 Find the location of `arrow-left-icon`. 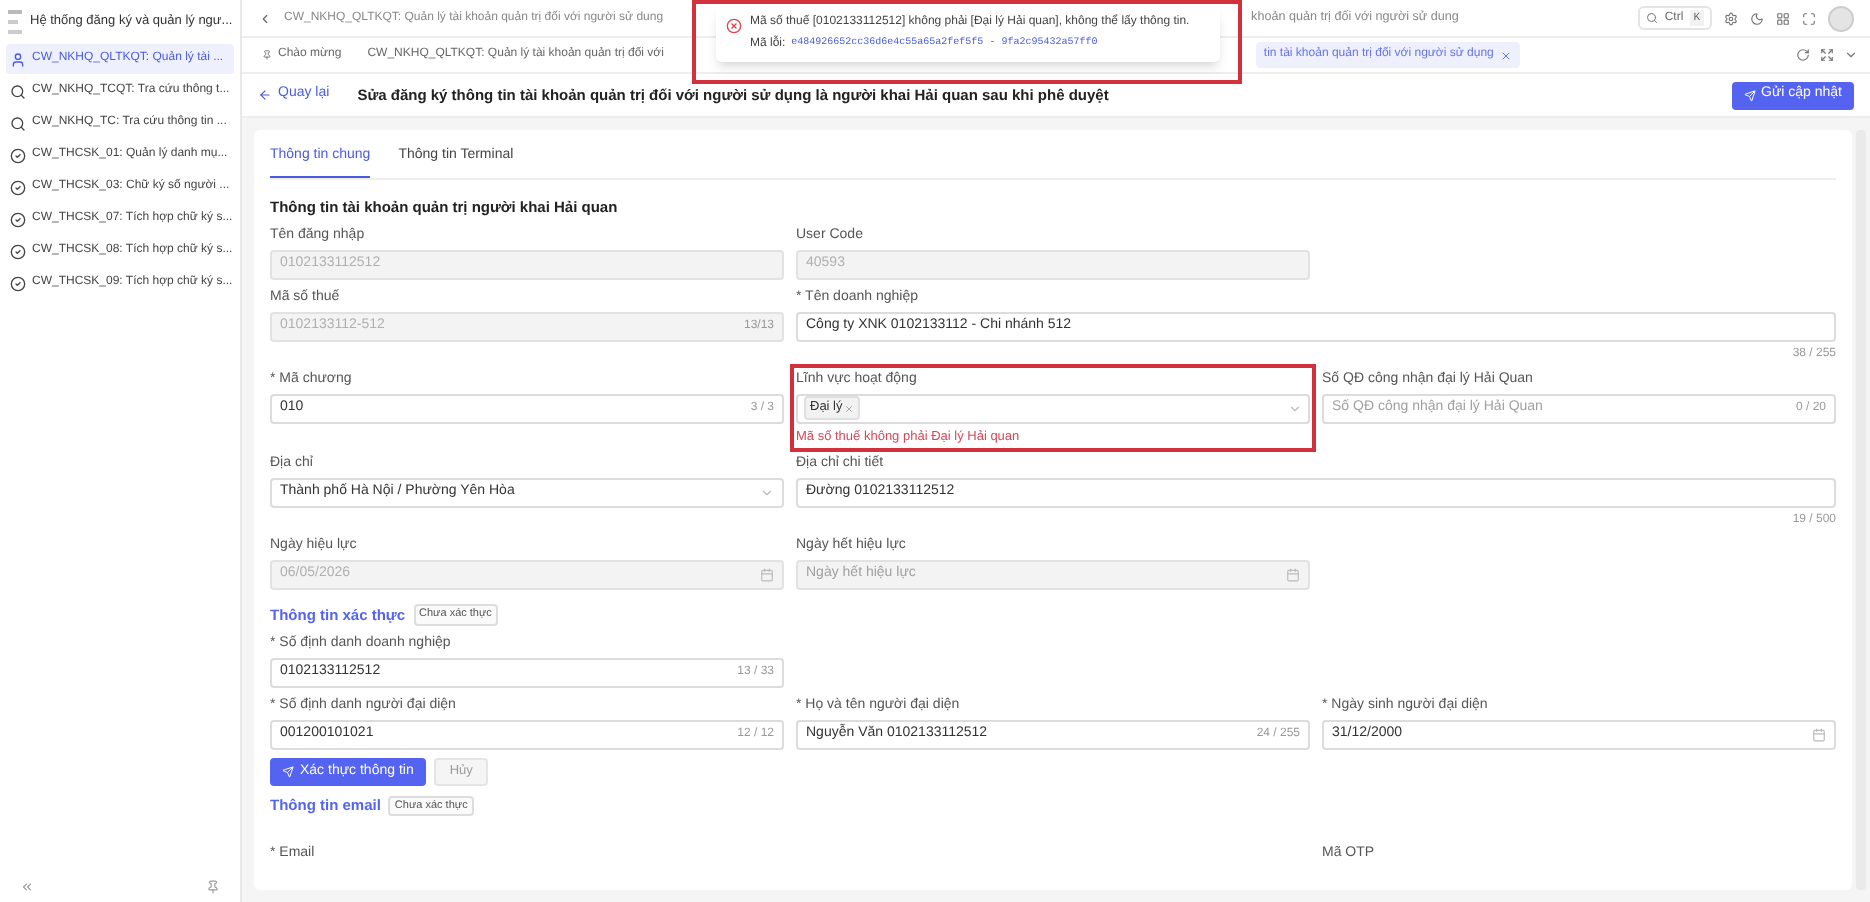

arrow-left-icon is located at coordinates (265, 95).